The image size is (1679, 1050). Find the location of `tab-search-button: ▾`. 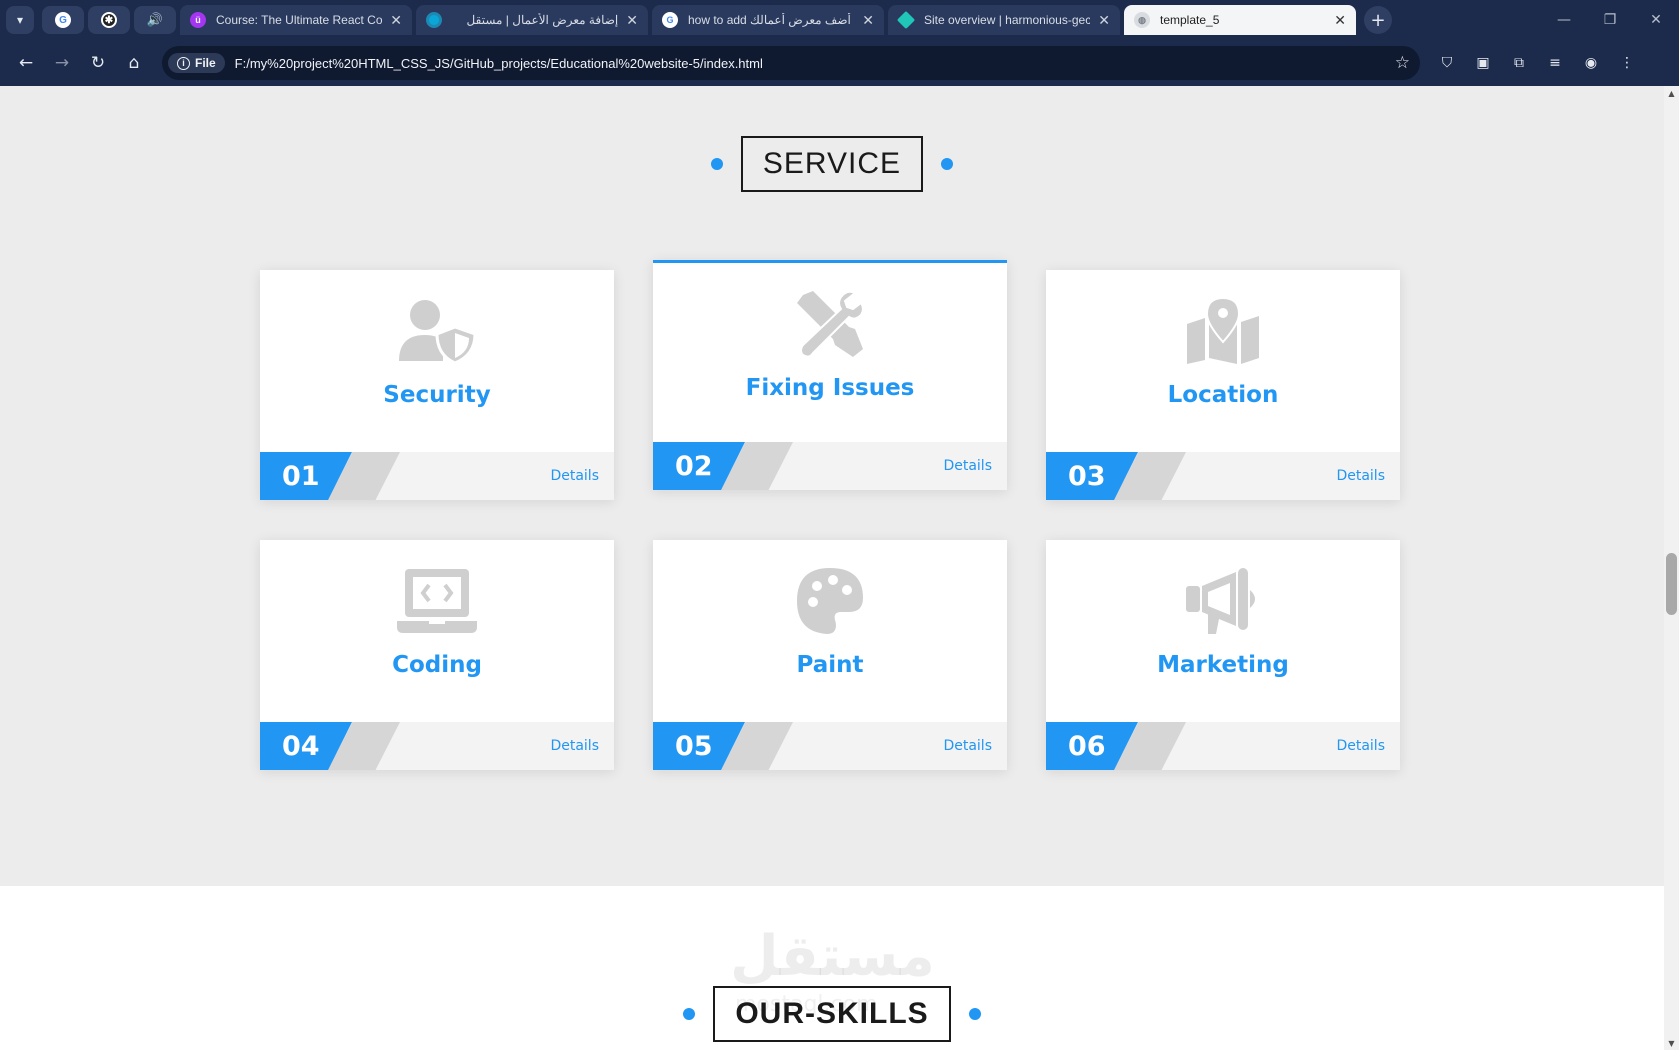

tab-search-button: ▾ is located at coordinates (20, 20).